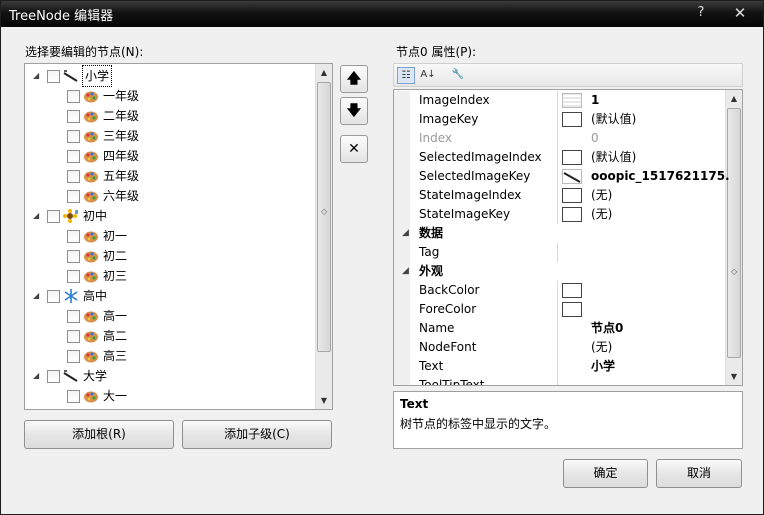  I want to click on tree-node: 五年级, so click(170, 176).